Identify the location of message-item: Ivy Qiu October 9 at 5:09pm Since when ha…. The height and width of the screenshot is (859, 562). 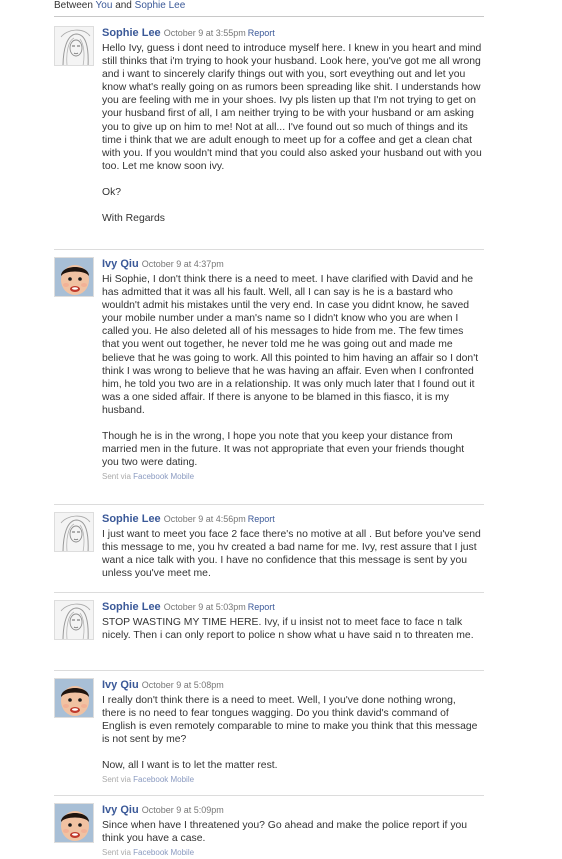
(269, 827).